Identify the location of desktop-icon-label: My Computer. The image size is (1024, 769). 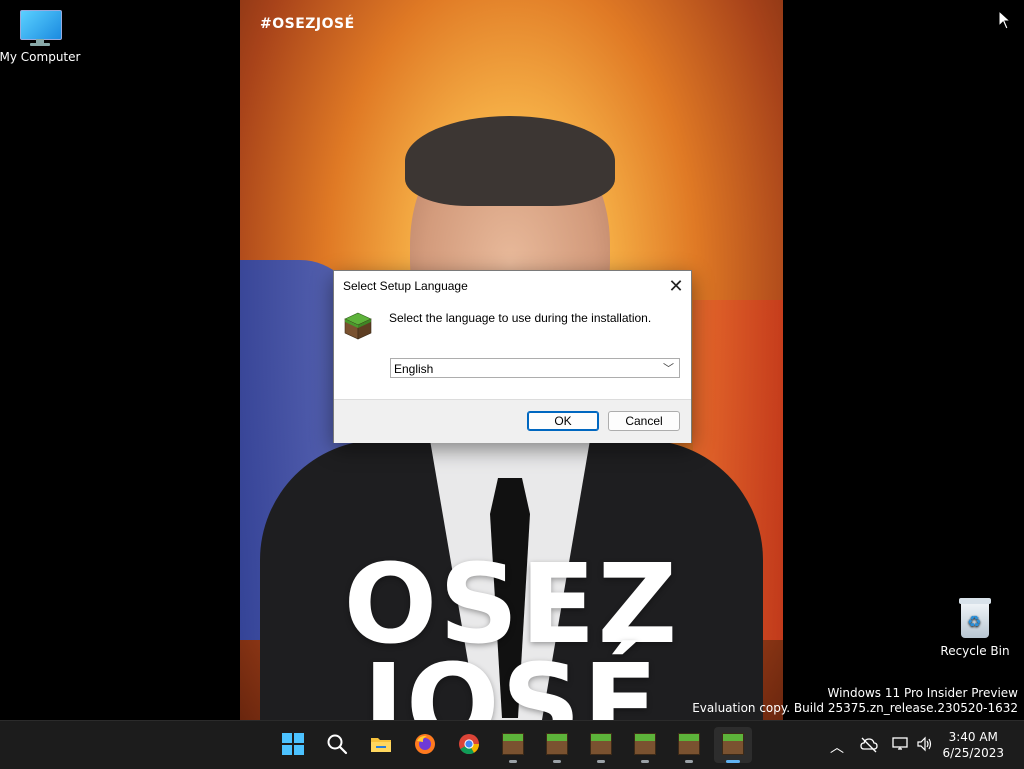
(40, 57).